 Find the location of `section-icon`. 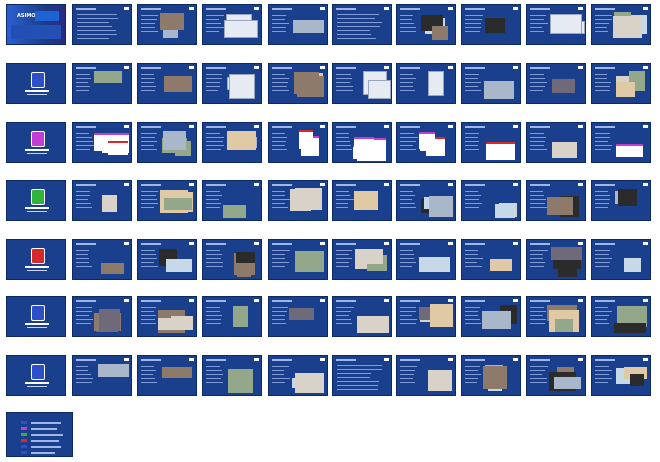

section-icon is located at coordinates (38, 80).